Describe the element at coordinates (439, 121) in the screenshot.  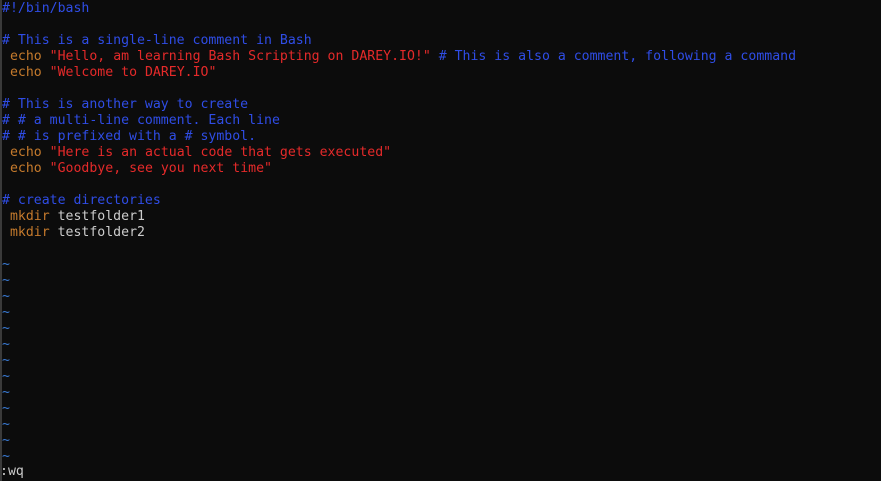
I see `code-line-8: # # a multi-line comment. Each line` at that location.